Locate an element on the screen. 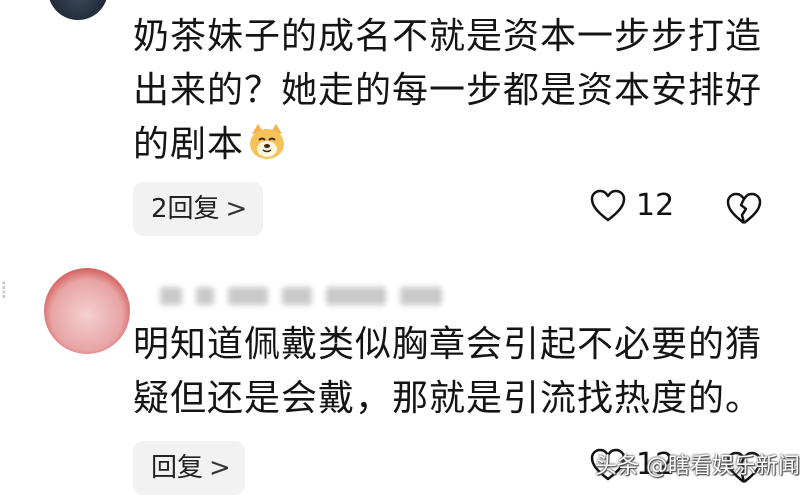 This screenshot has height=495, width=800. like-count-1: 12 is located at coordinates (655, 205).